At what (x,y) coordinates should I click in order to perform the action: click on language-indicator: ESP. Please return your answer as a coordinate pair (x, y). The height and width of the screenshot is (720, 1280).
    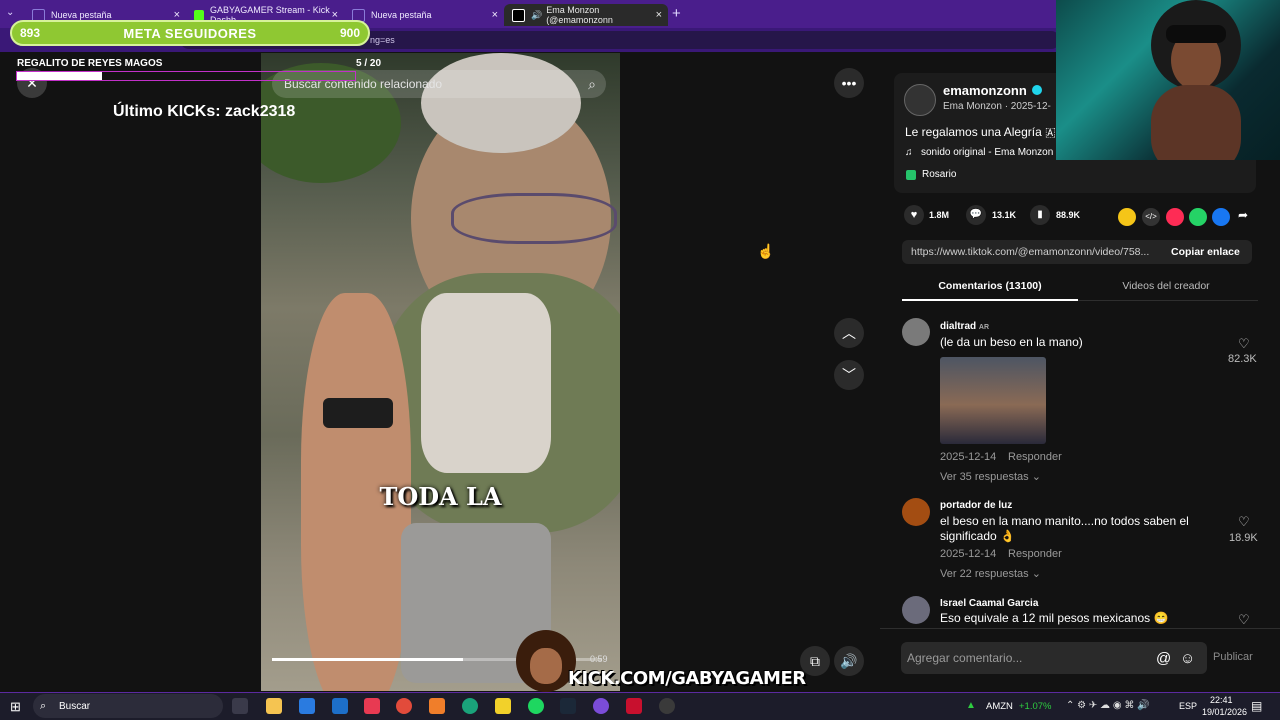
    Looking at the image, I should click on (1188, 706).